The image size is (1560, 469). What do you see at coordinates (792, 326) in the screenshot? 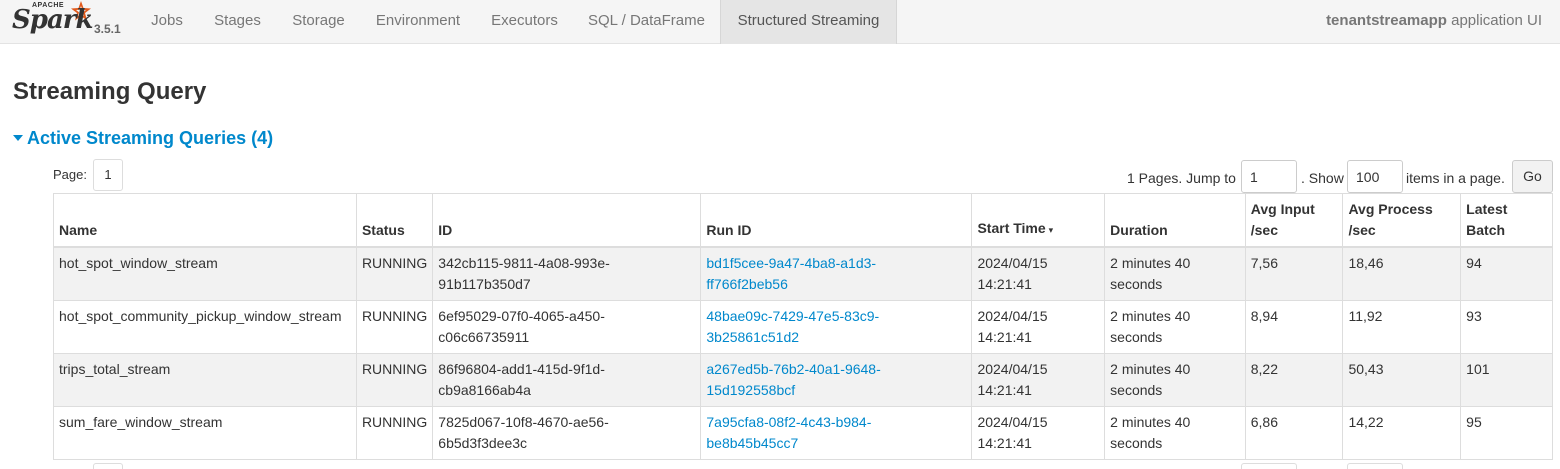
I see `run-id-link: 48bae09c-7429-47e5-83c9- 3b25861c51d2` at bounding box center [792, 326].